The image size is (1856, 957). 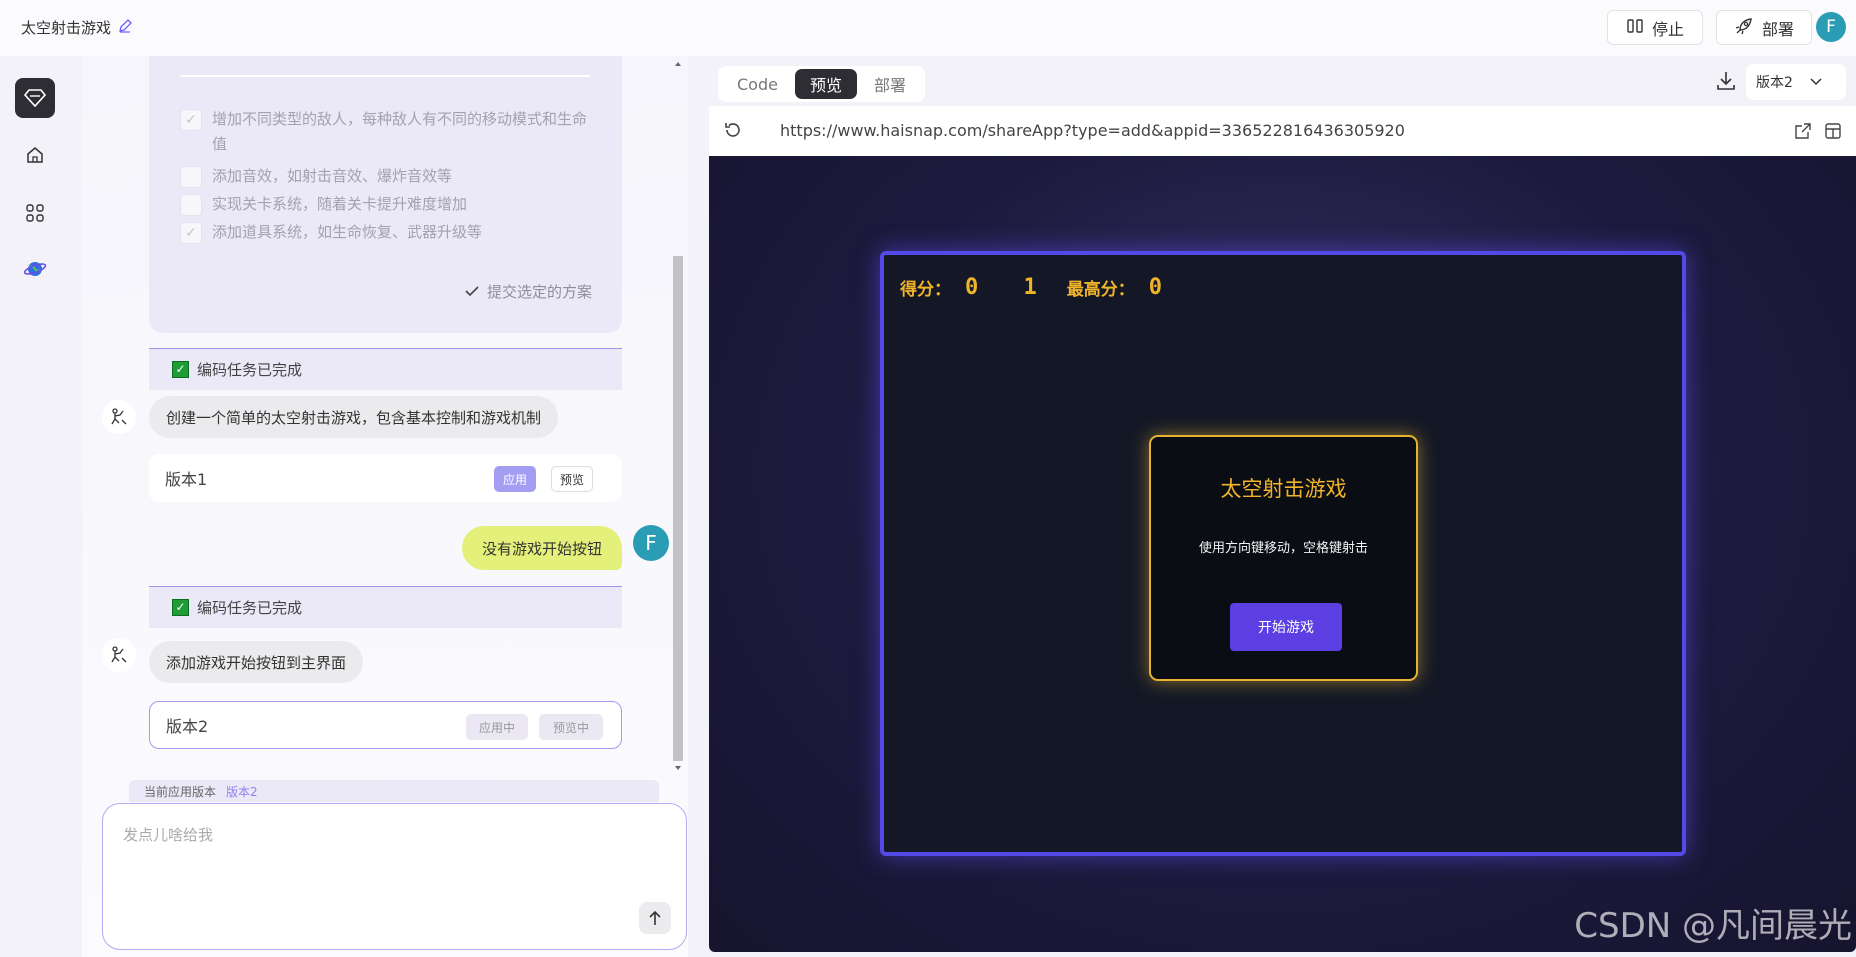 What do you see at coordinates (66, 28) in the screenshot?
I see `app-title-text: 太空射击游戏` at bounding box center [66, 28].